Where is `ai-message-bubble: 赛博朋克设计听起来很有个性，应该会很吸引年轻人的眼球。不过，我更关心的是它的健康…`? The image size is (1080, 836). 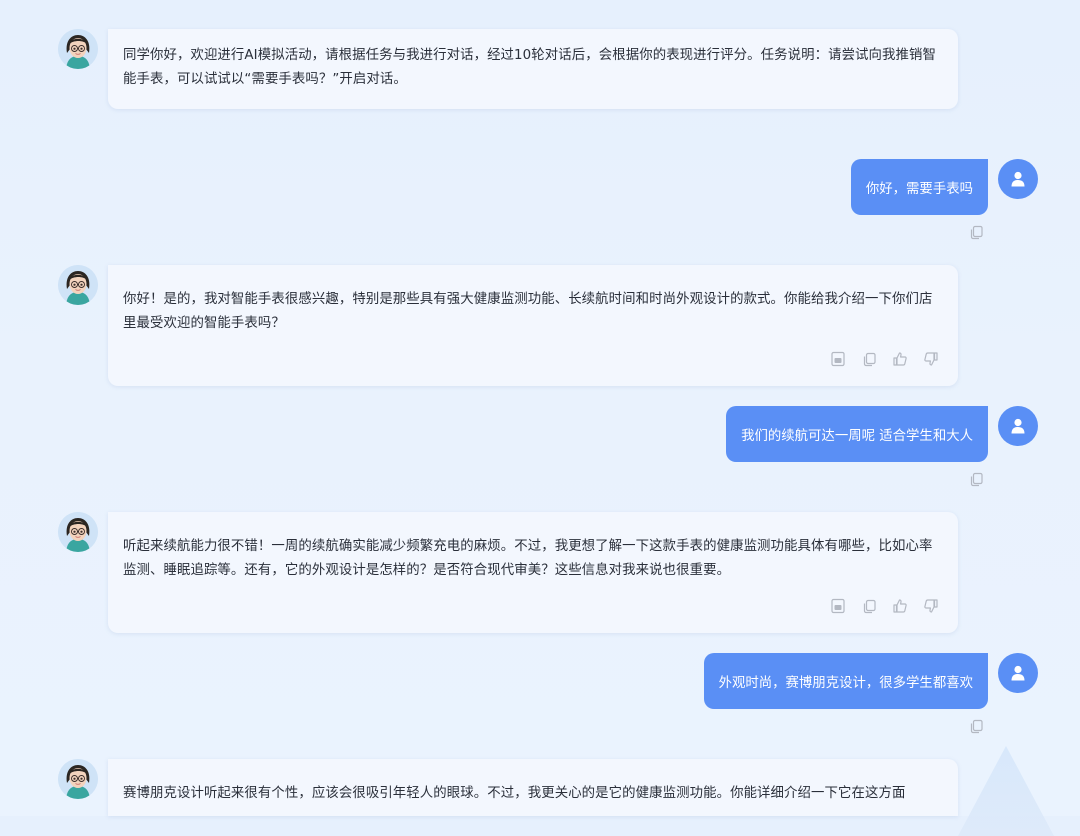 ai-message-bubble: 赛博朋克设计听起来很有个性，应该会很吸引年轻人的眼球。不过，我更关心的是它的健康… is located at coordinates (533, 787).